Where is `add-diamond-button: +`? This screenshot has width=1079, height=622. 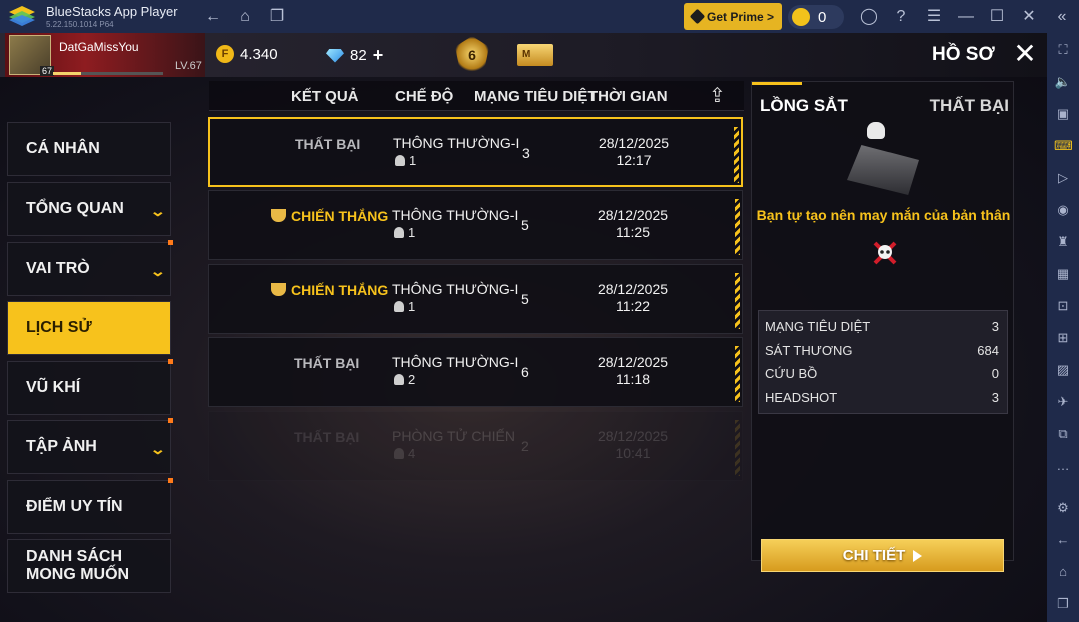
add-diamond-button: + is located at coordinates (378, 55).